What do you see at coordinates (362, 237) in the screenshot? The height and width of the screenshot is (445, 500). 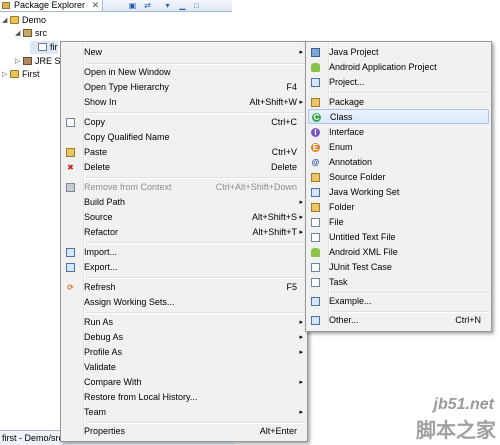 I see `menu-item-label: Untitled Text File` at bounding box center [362, 237].